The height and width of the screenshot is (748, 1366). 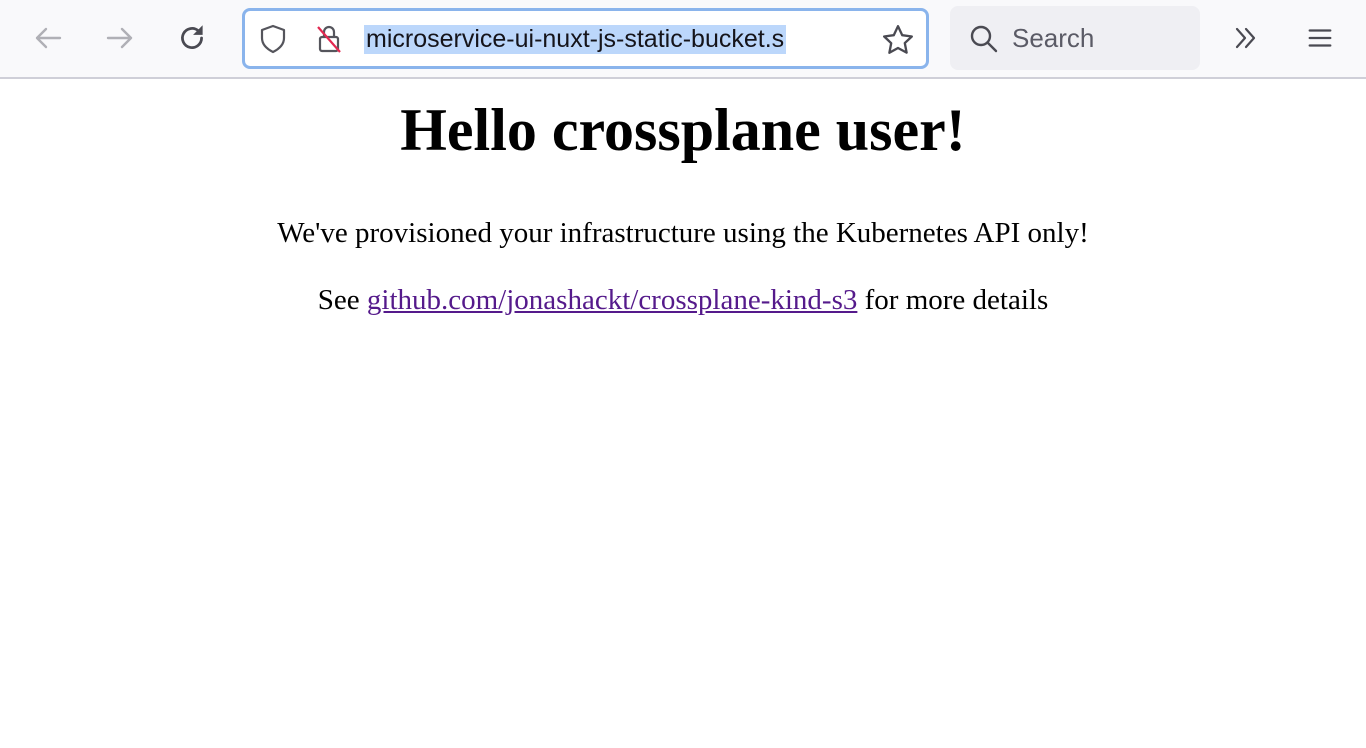 I want to click on reload-button, so click(x=192, y=38).